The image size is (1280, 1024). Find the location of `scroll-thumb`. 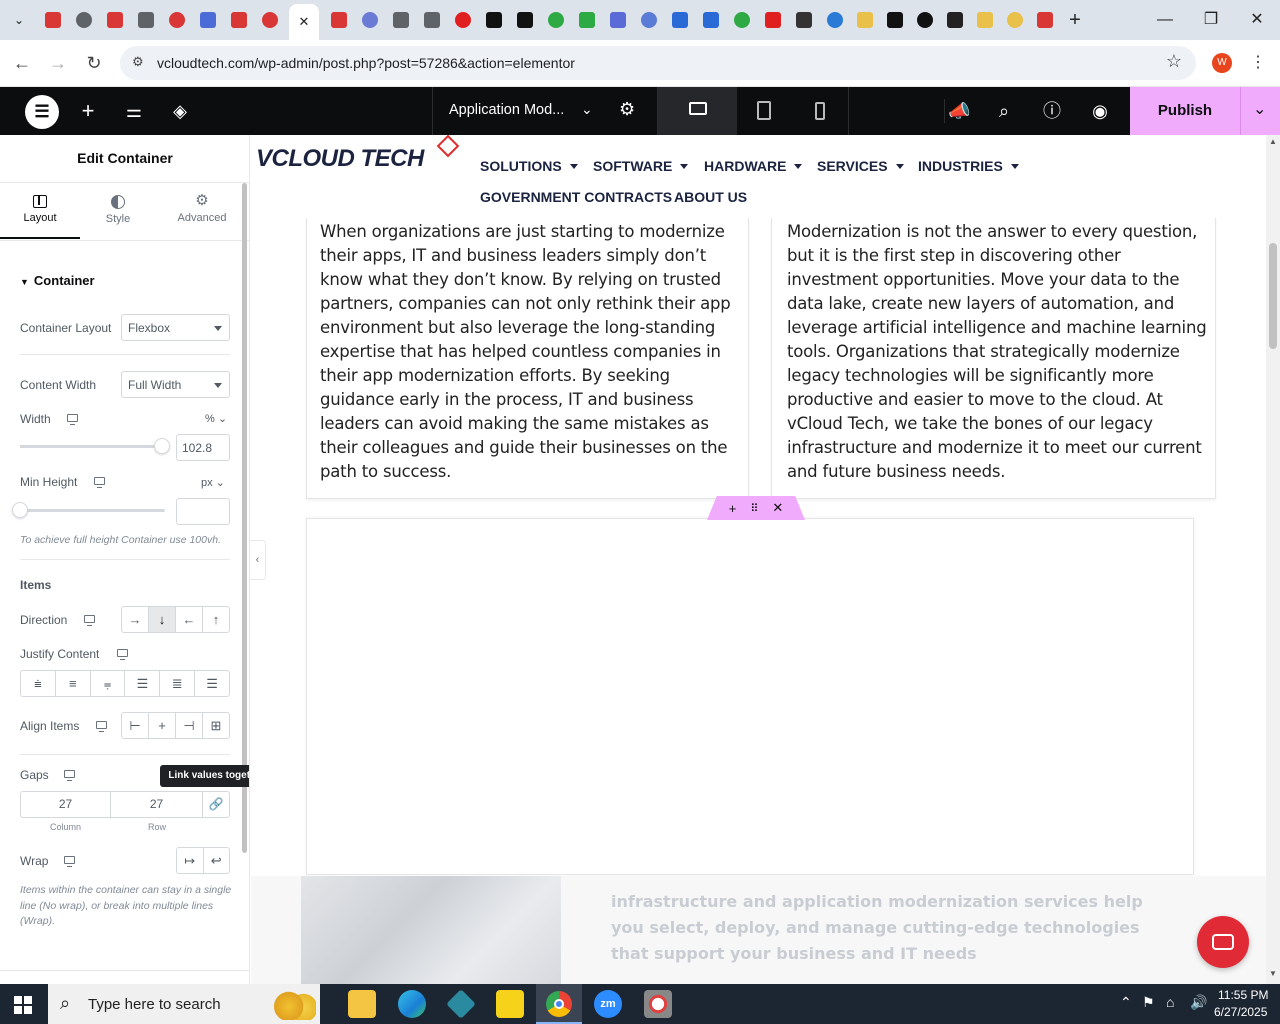

scroll-thumb is located at coordinates (1273, 296).